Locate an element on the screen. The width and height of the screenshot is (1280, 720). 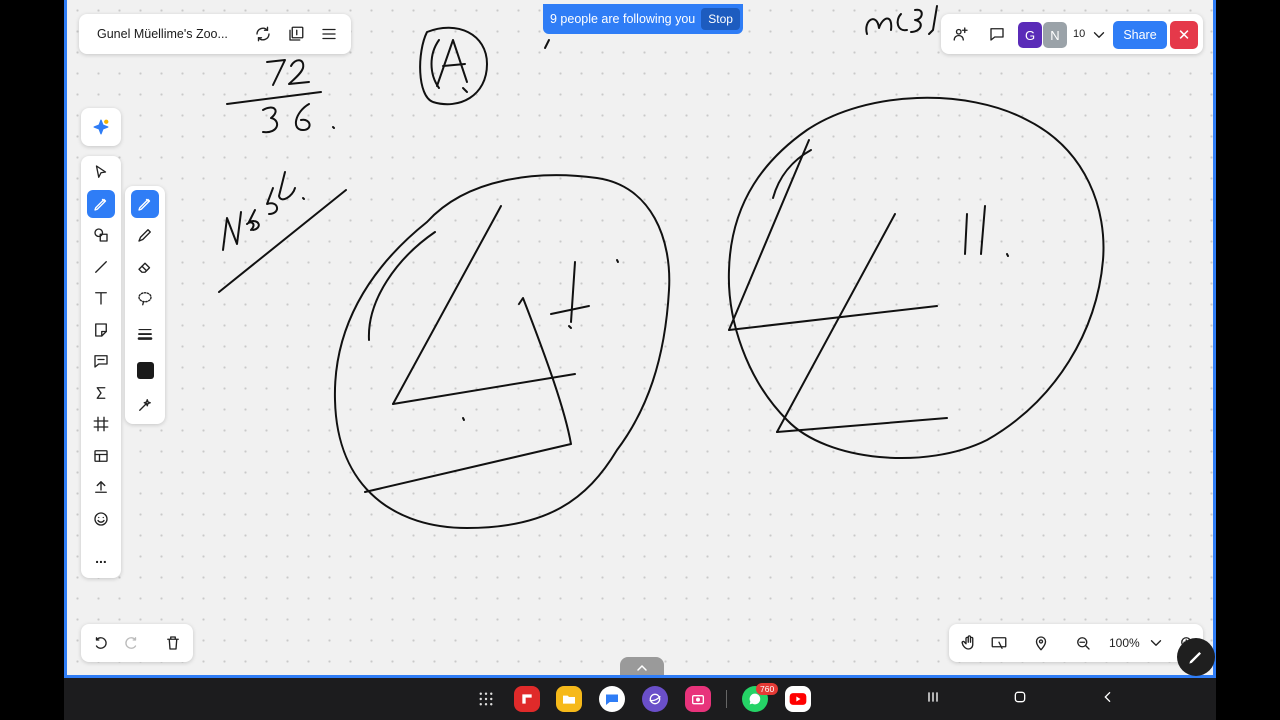
bottom-drawer-tab is located at coordinates (642, 666).